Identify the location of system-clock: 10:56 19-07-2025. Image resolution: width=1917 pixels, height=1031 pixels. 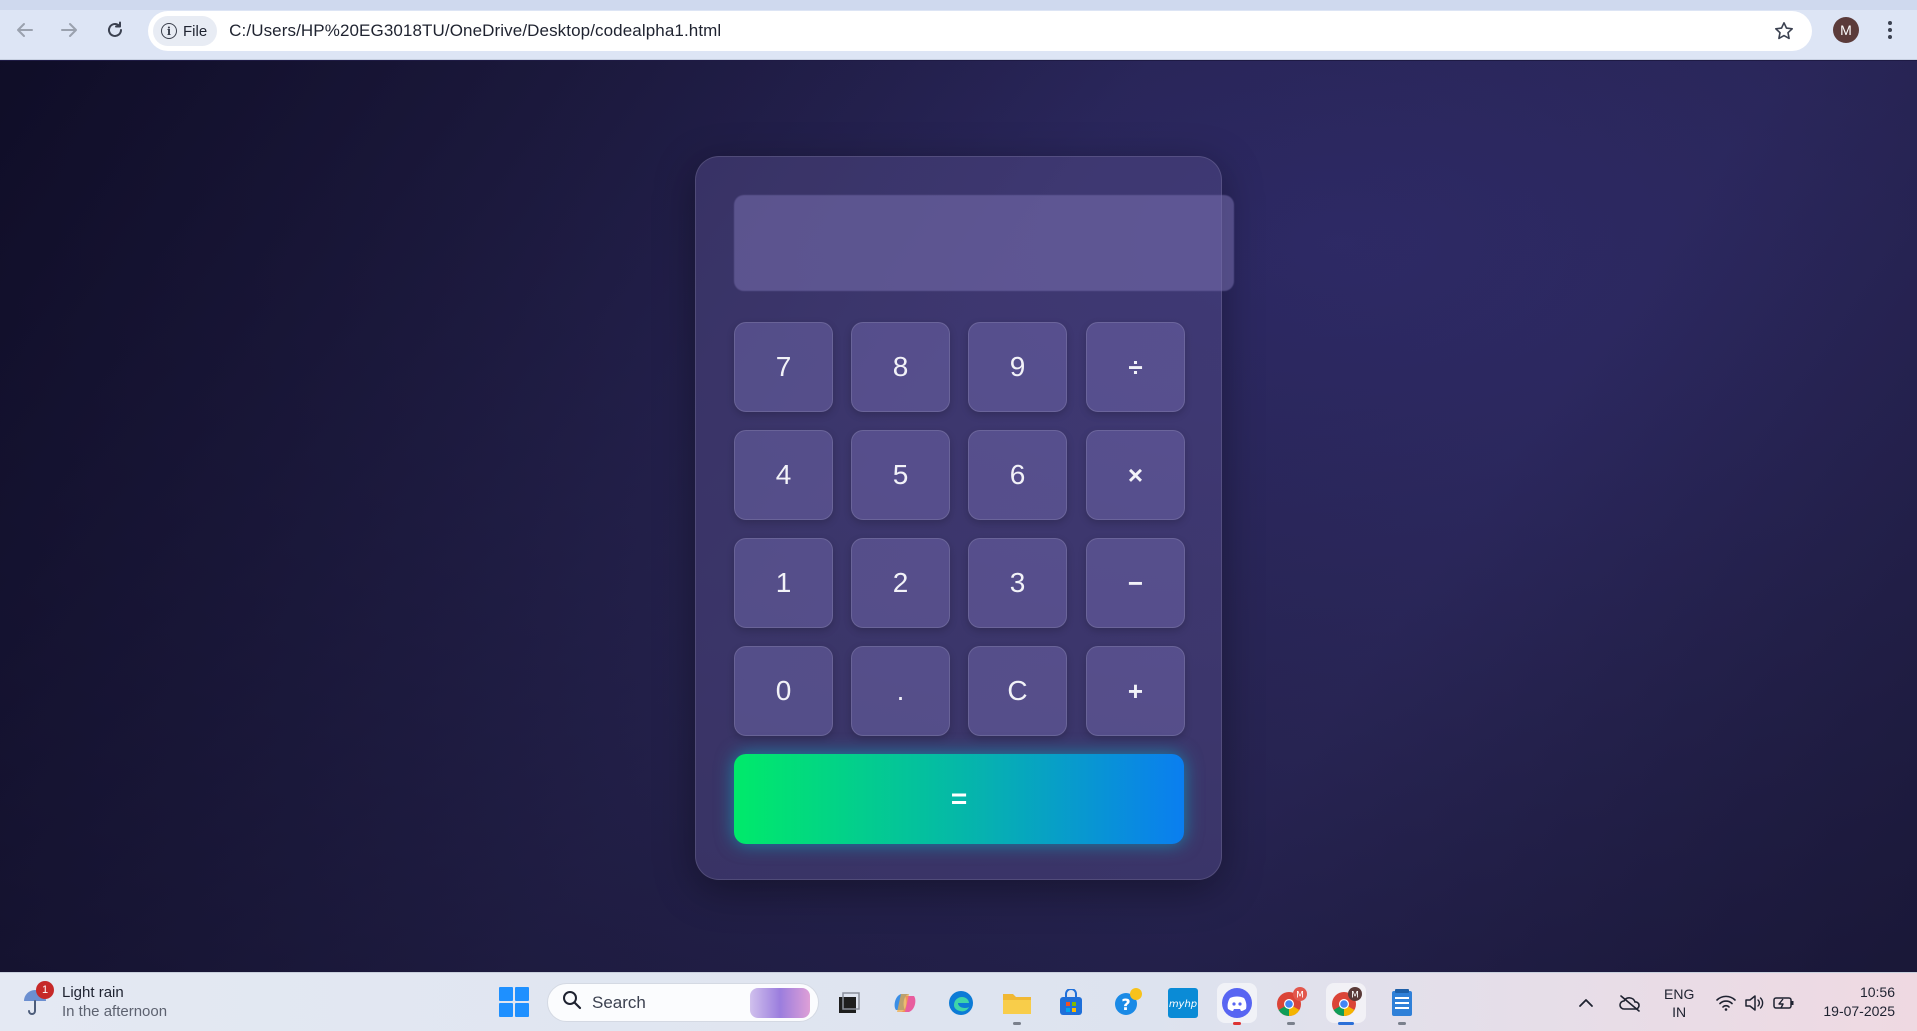
(1859, 1002).